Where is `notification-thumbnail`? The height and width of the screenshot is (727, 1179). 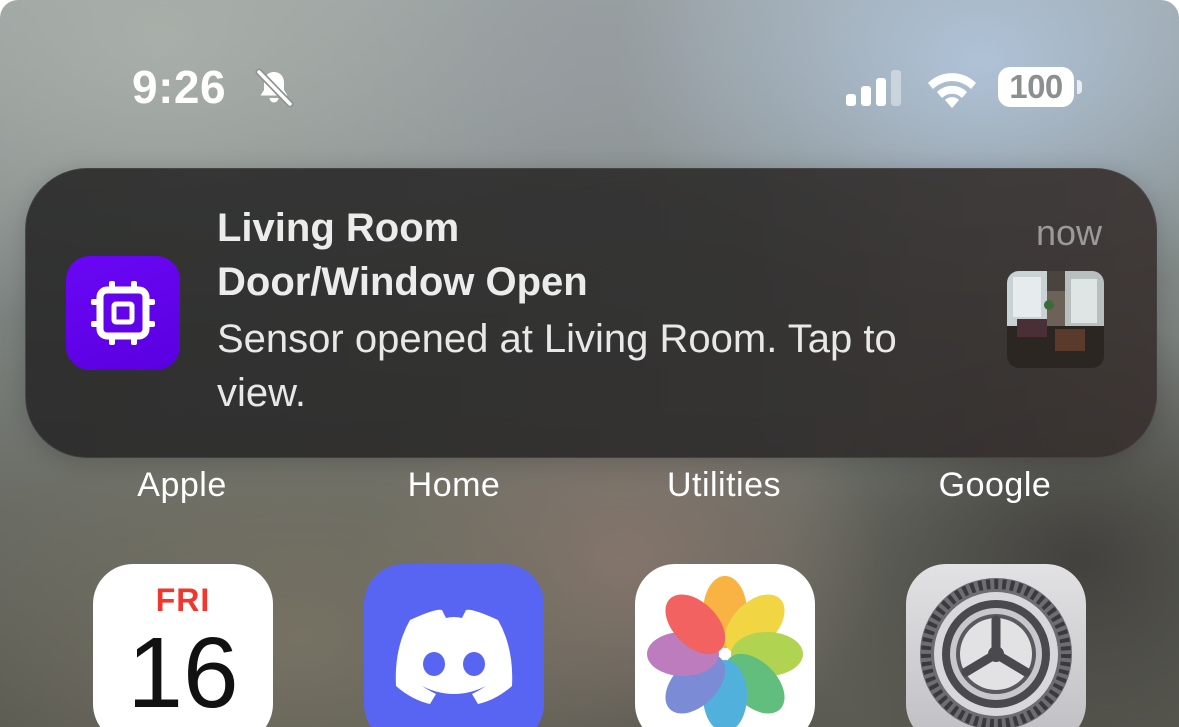
notification-thumbnail is located at coordinates (1055, 319).